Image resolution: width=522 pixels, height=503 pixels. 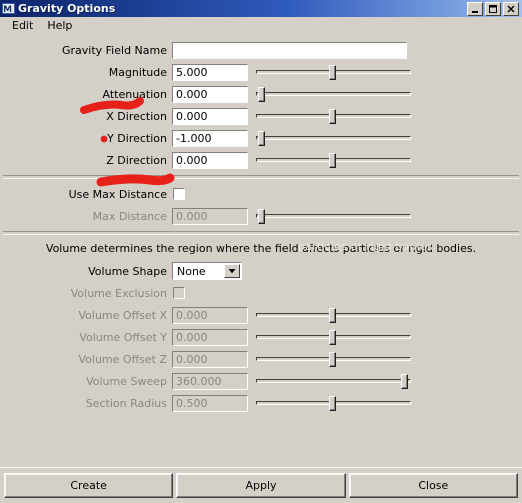 What do you see at coordinates (210, 160) in the screenshot?
I see `z-direction-input: 0.000` at bounding box center [210, 160].